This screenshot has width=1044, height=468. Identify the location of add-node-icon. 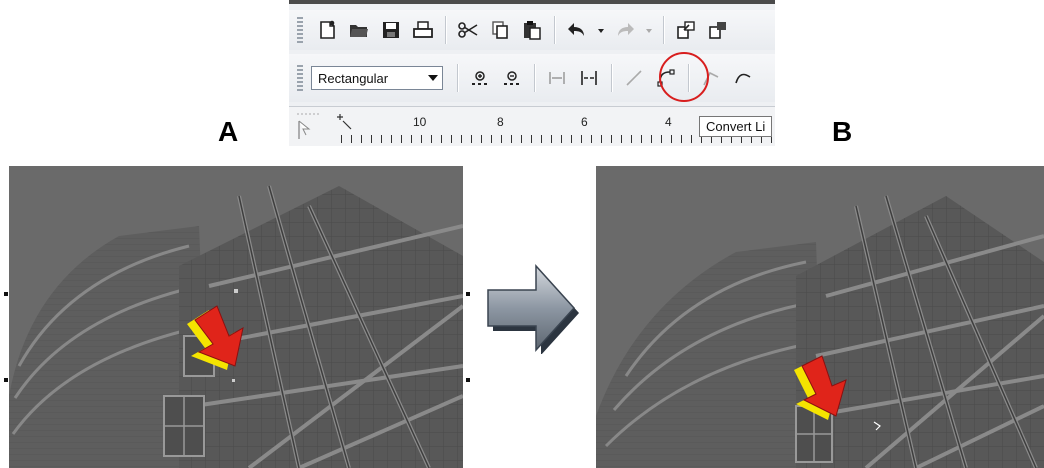
(480, 78).